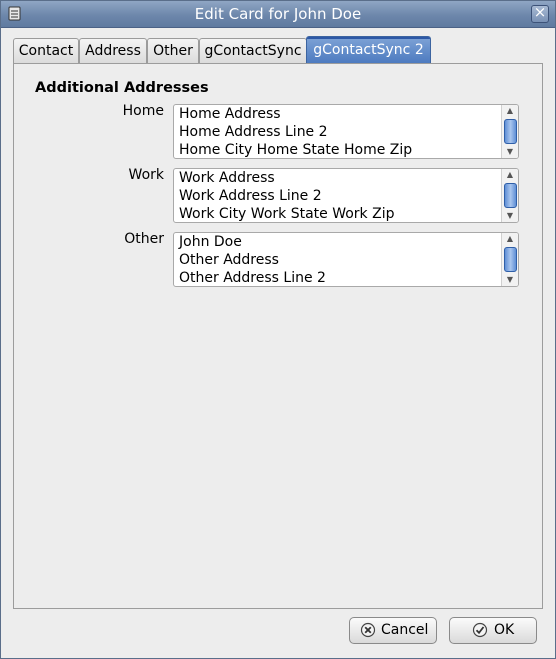  I want to click on window-title: Edit Card for John Doe, so click(278, 14).